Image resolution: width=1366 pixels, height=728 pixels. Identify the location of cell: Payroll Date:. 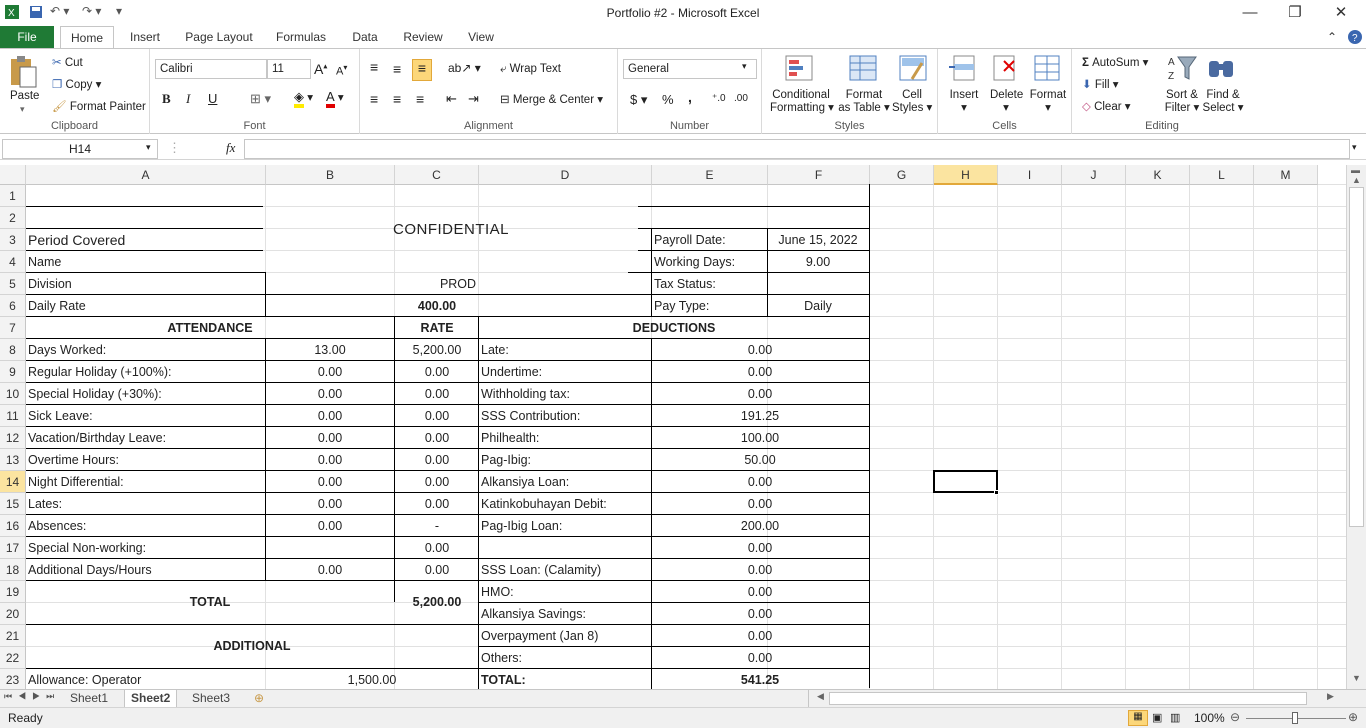
(709, 240).